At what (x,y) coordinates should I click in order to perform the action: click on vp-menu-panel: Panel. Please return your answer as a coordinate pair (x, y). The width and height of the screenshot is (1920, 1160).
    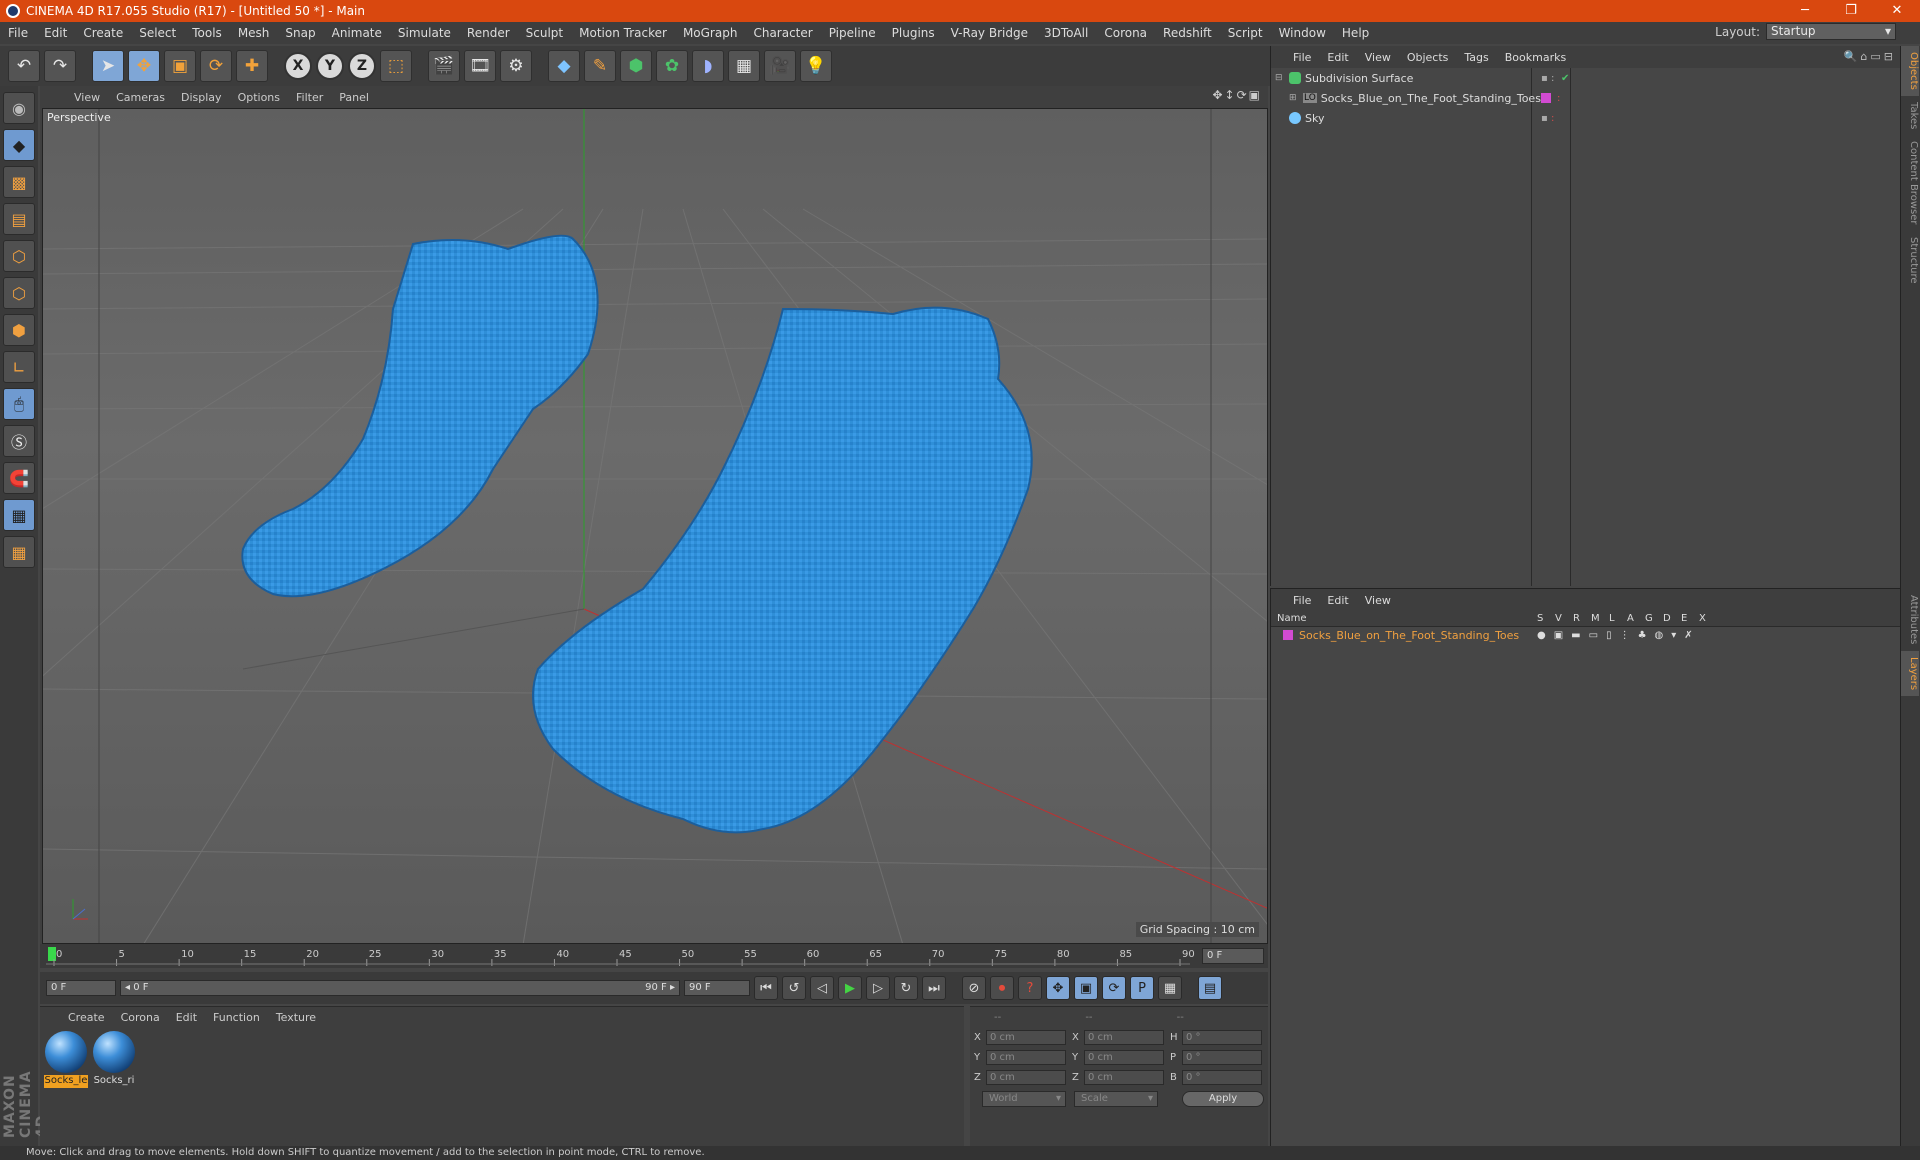
    Looking at the image, I should click on (354, 97).